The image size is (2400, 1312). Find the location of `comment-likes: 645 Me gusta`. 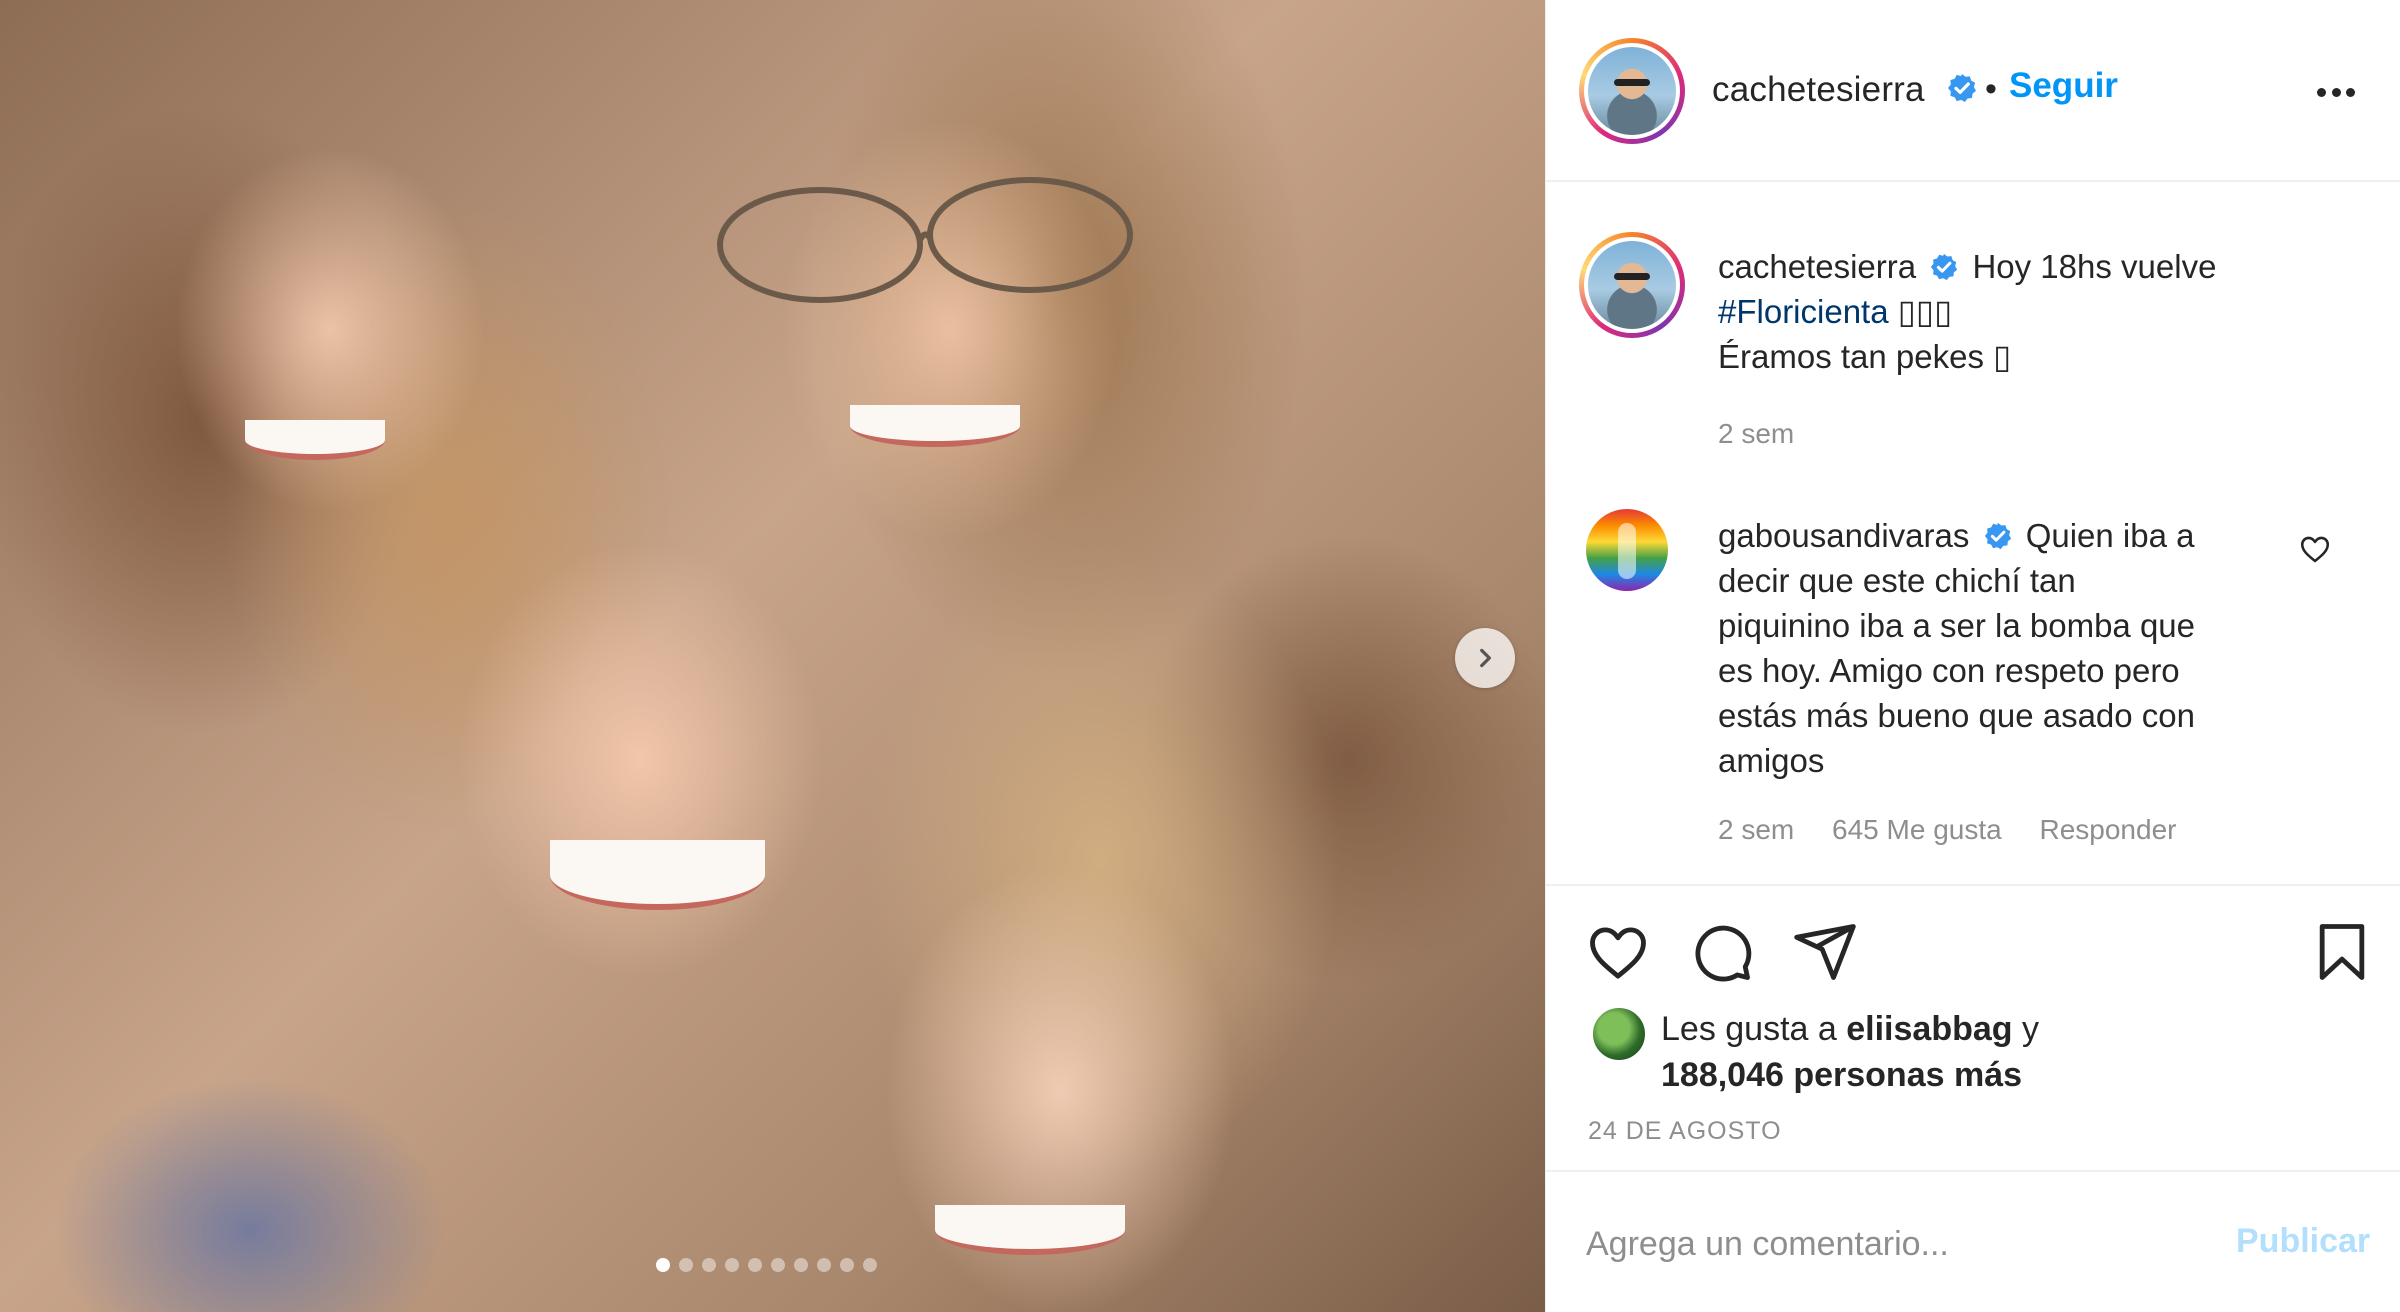

comment-likes: 645 Me gusta is located at coordinates (1917, 829).